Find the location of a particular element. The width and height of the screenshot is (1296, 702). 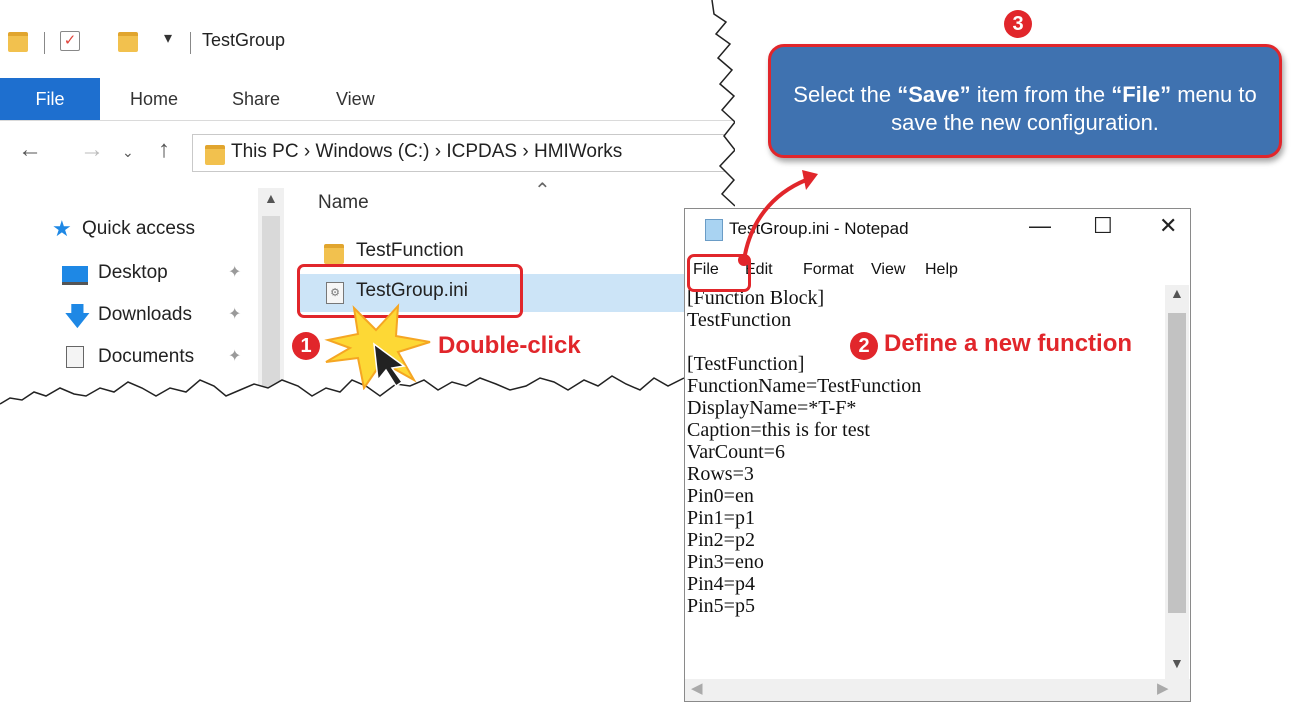

text-line: DisplayName=*T-F* is located at coordinates (772, 408).